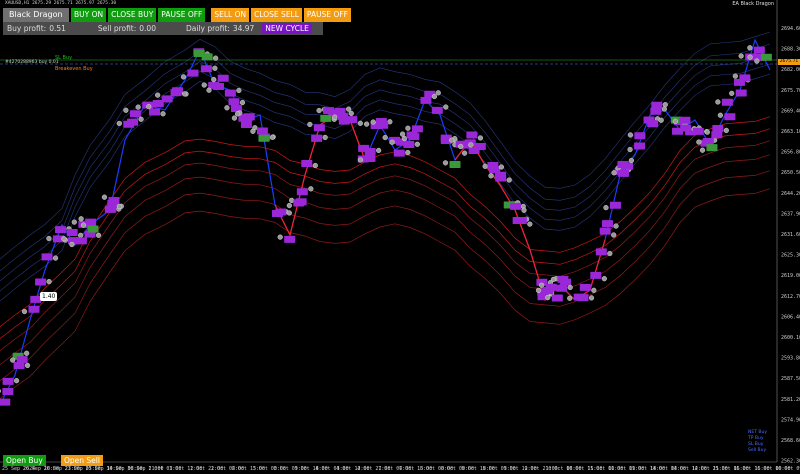 The width and height of the screenshot is (800, 474). I want to click on price-tick: 2656.80, so click(790, 153).